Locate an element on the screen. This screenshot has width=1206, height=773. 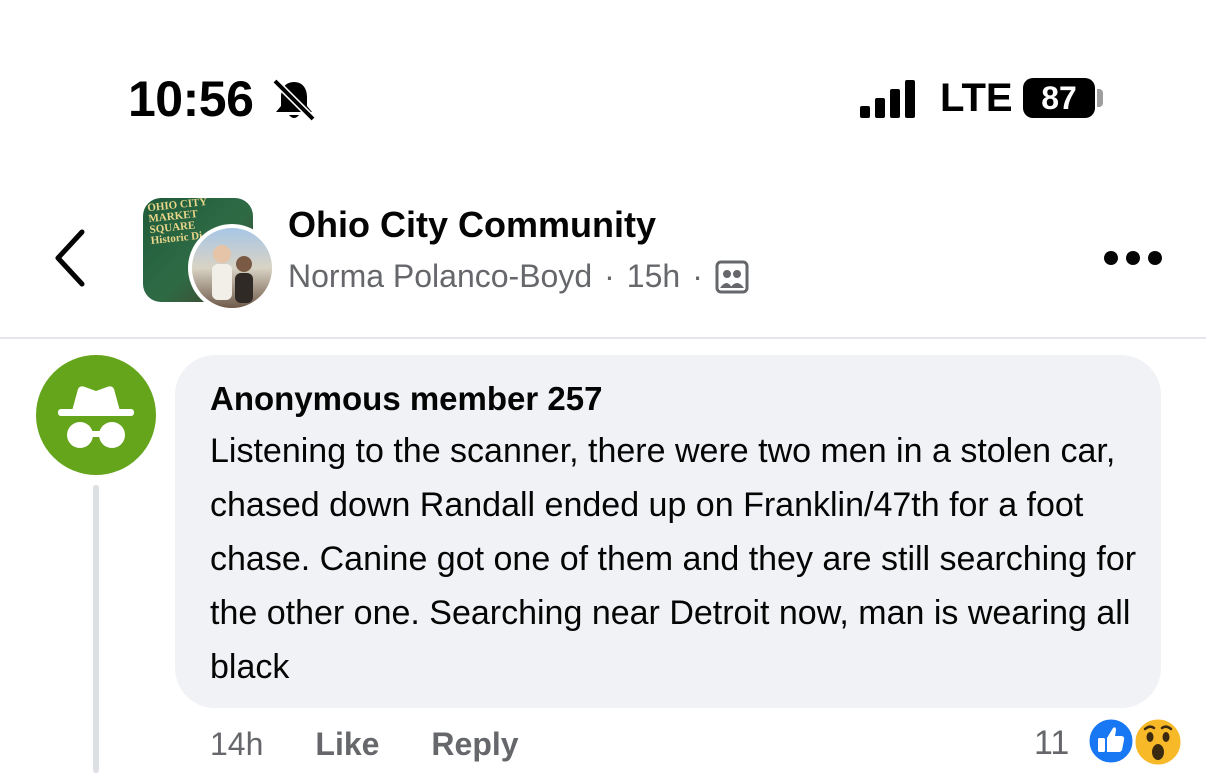
post-author: Norma Polanco-Boyd is located at coordinates (440, 276).